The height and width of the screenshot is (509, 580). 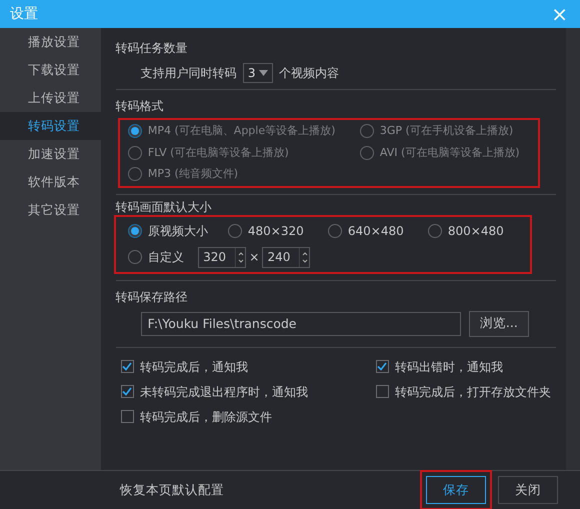 What do you see at coordinates (206, 417) in the screenshot?
I see `checkbox-label: 转码完成后，删除源文件` at bounding box center [206, 417].